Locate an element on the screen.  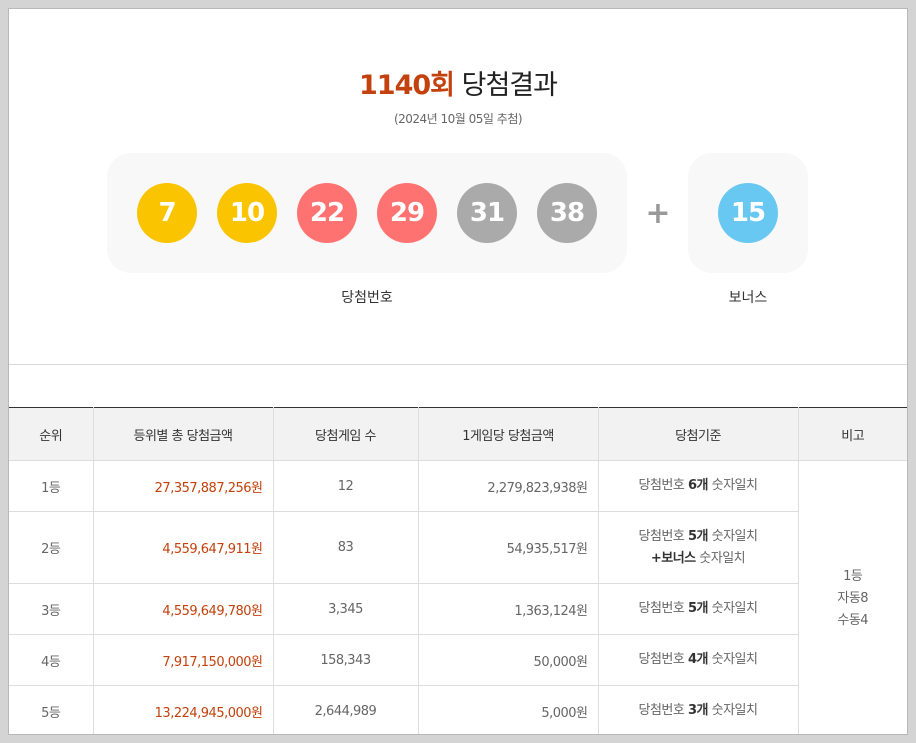
winning-ball-5: 31 is located at coordinates (487, 213).